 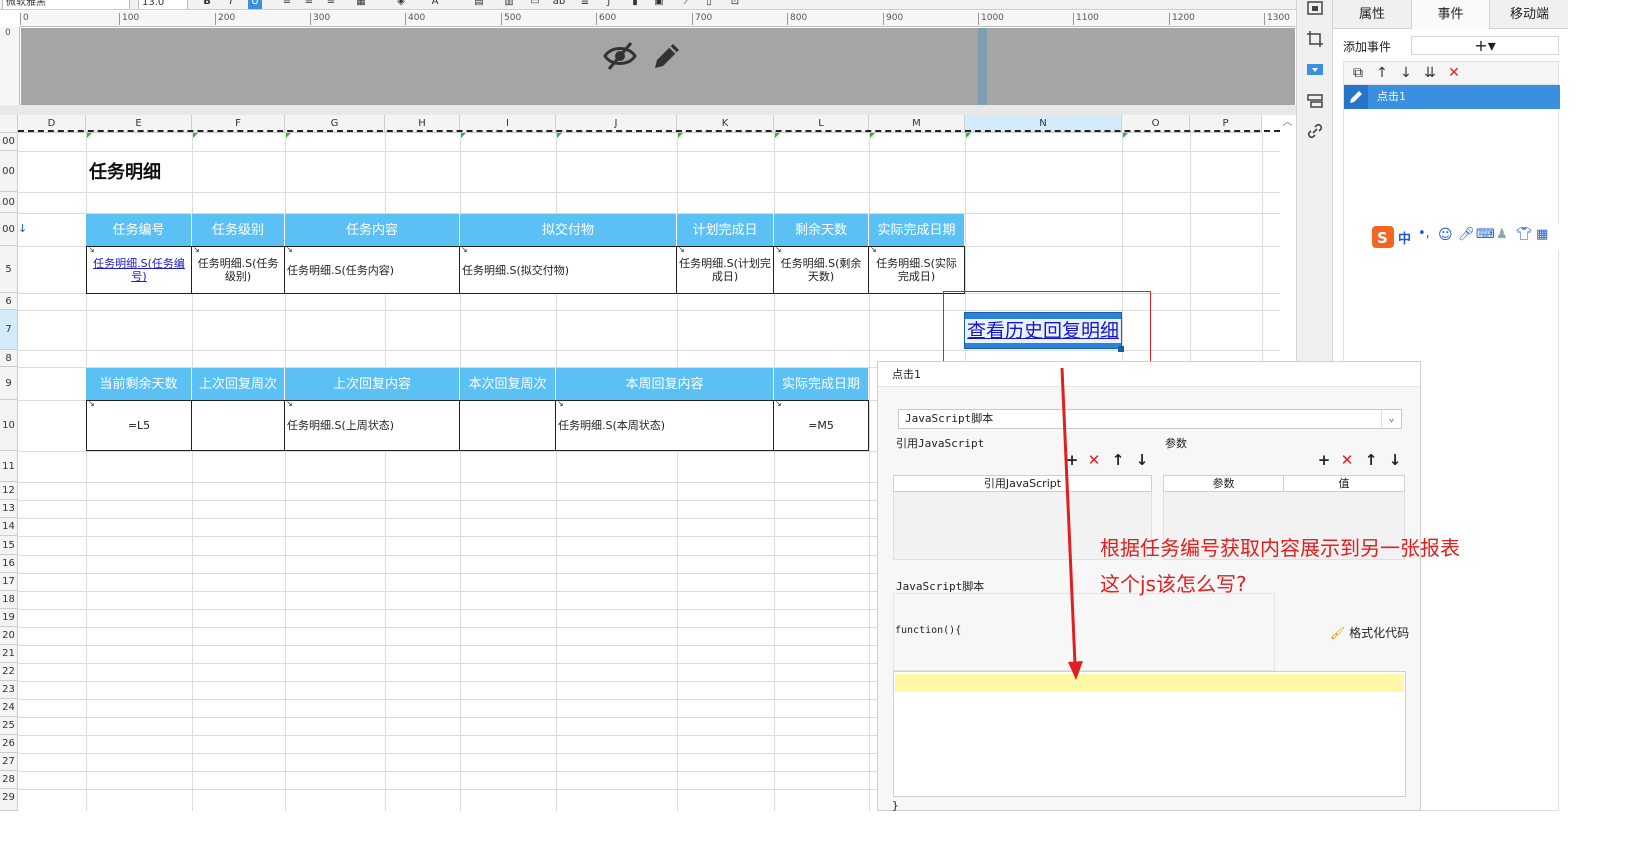 What do you see at coordinates (1372, 14) in the screenshot?
I see `tab-properties: 属性` at bounding box center [1372, 14].